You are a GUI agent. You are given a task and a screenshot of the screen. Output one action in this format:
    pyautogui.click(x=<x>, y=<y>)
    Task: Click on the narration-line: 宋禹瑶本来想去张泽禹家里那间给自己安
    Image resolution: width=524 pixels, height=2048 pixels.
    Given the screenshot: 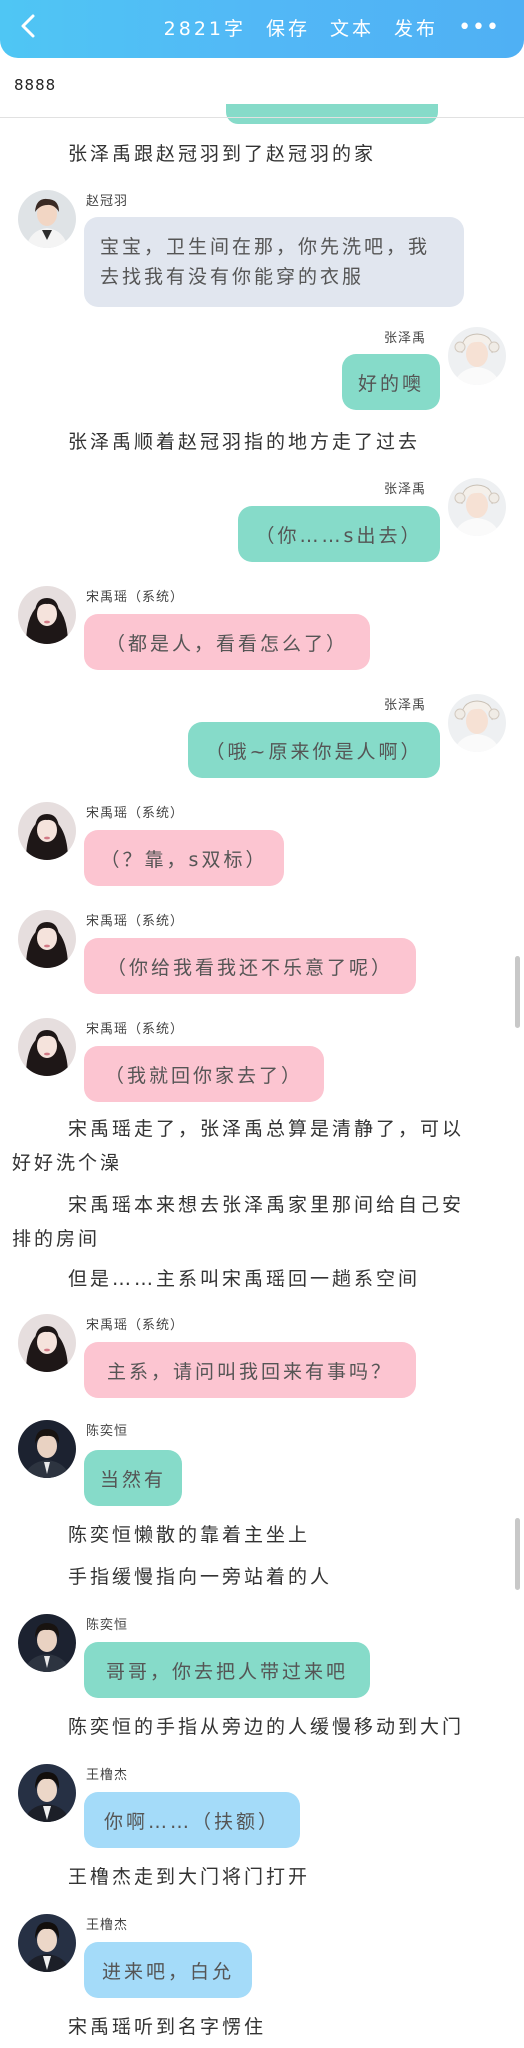 What is the action you would take?
    pyautogui.click(x=266, y=1205)
    